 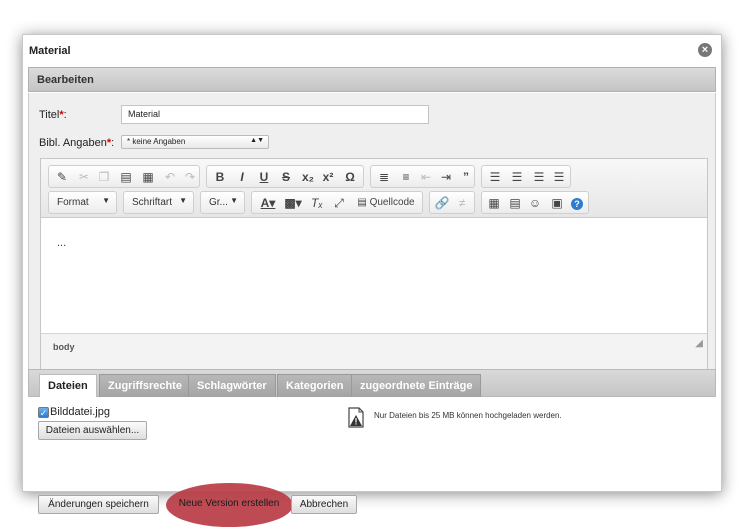 I want to click on source-button: ▤ Quellcode, so click(x=386, y=203).